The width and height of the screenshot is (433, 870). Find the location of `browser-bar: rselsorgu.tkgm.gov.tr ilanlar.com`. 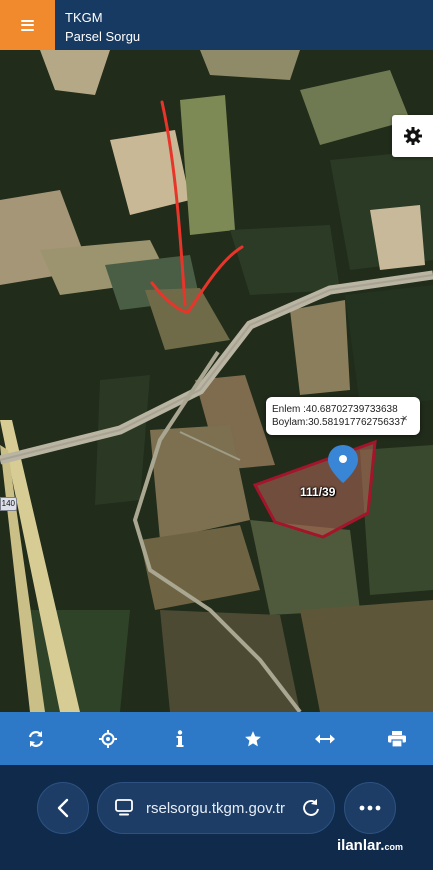

browser-bar: rselsorgu.tkgm.gov.tr ilanlar.com is located at coordinates (216, 817).